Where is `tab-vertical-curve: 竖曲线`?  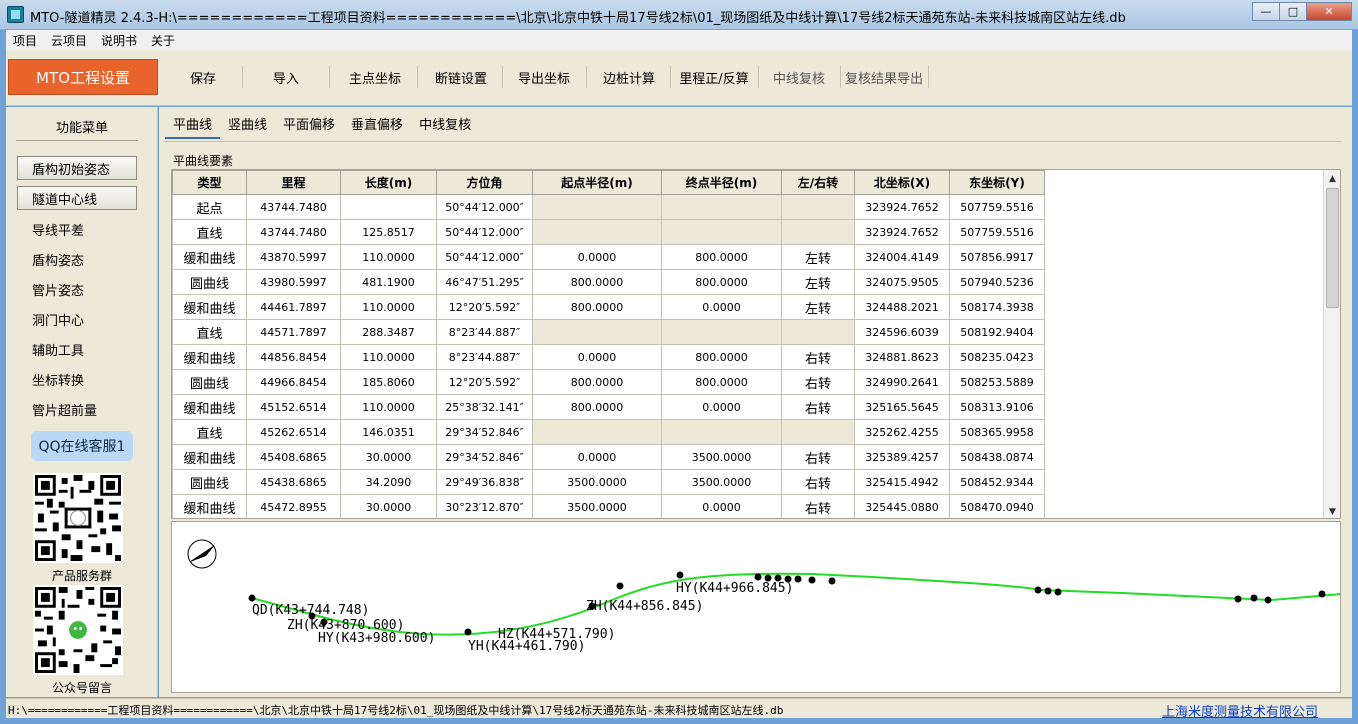 tab-vertical-curve: 竖曲线 is located at coordinates (247, 126).